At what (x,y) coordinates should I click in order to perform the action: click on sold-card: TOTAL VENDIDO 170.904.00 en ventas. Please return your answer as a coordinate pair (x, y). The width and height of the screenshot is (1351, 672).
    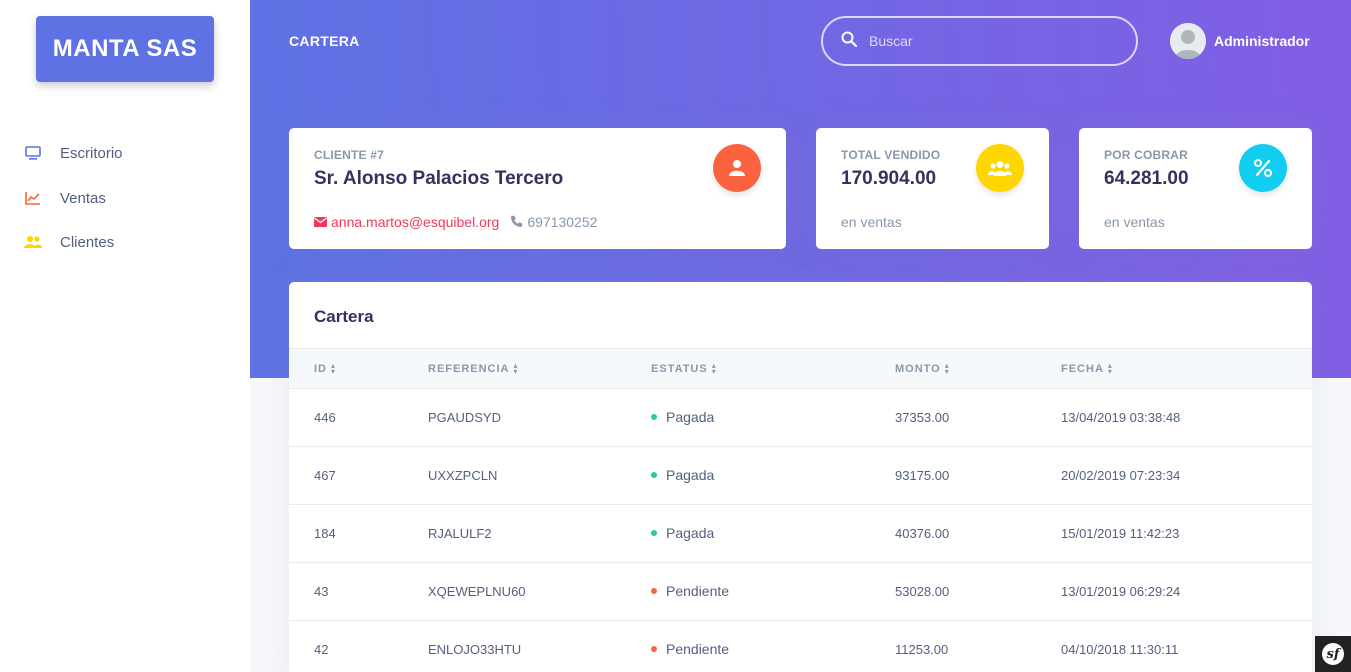
    Looking at the image, I should click on (932, 188).